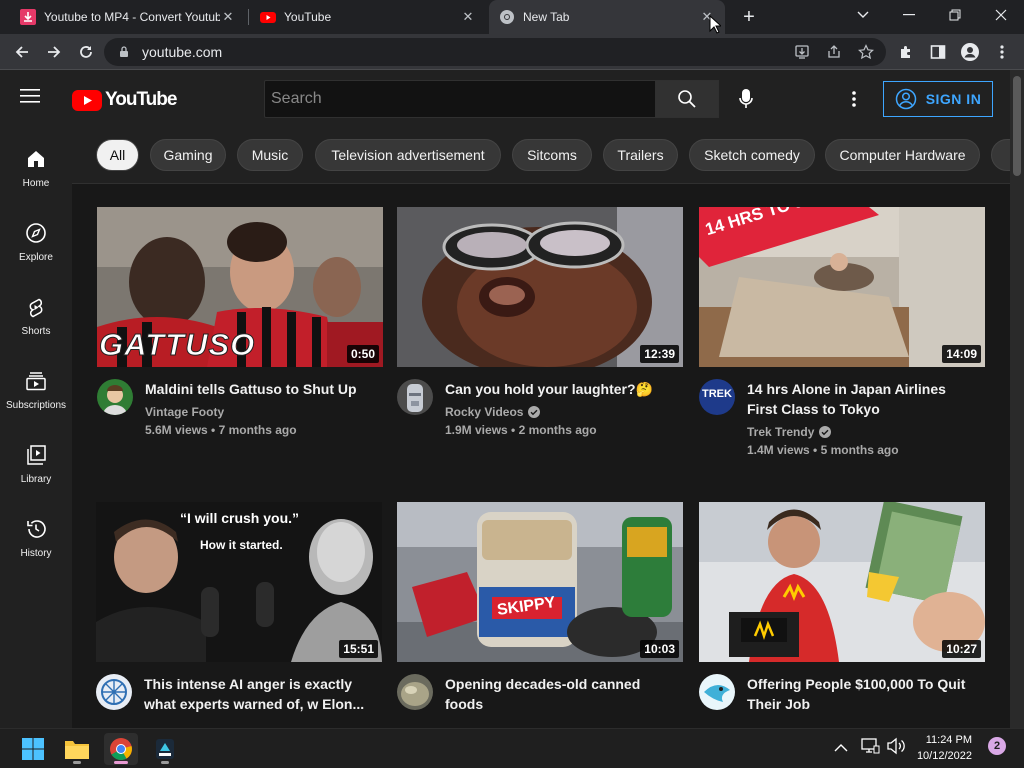 Image resolution: width=1024 pixels, height=768 pixels. I want to click on volume-button, so click(896, 747).